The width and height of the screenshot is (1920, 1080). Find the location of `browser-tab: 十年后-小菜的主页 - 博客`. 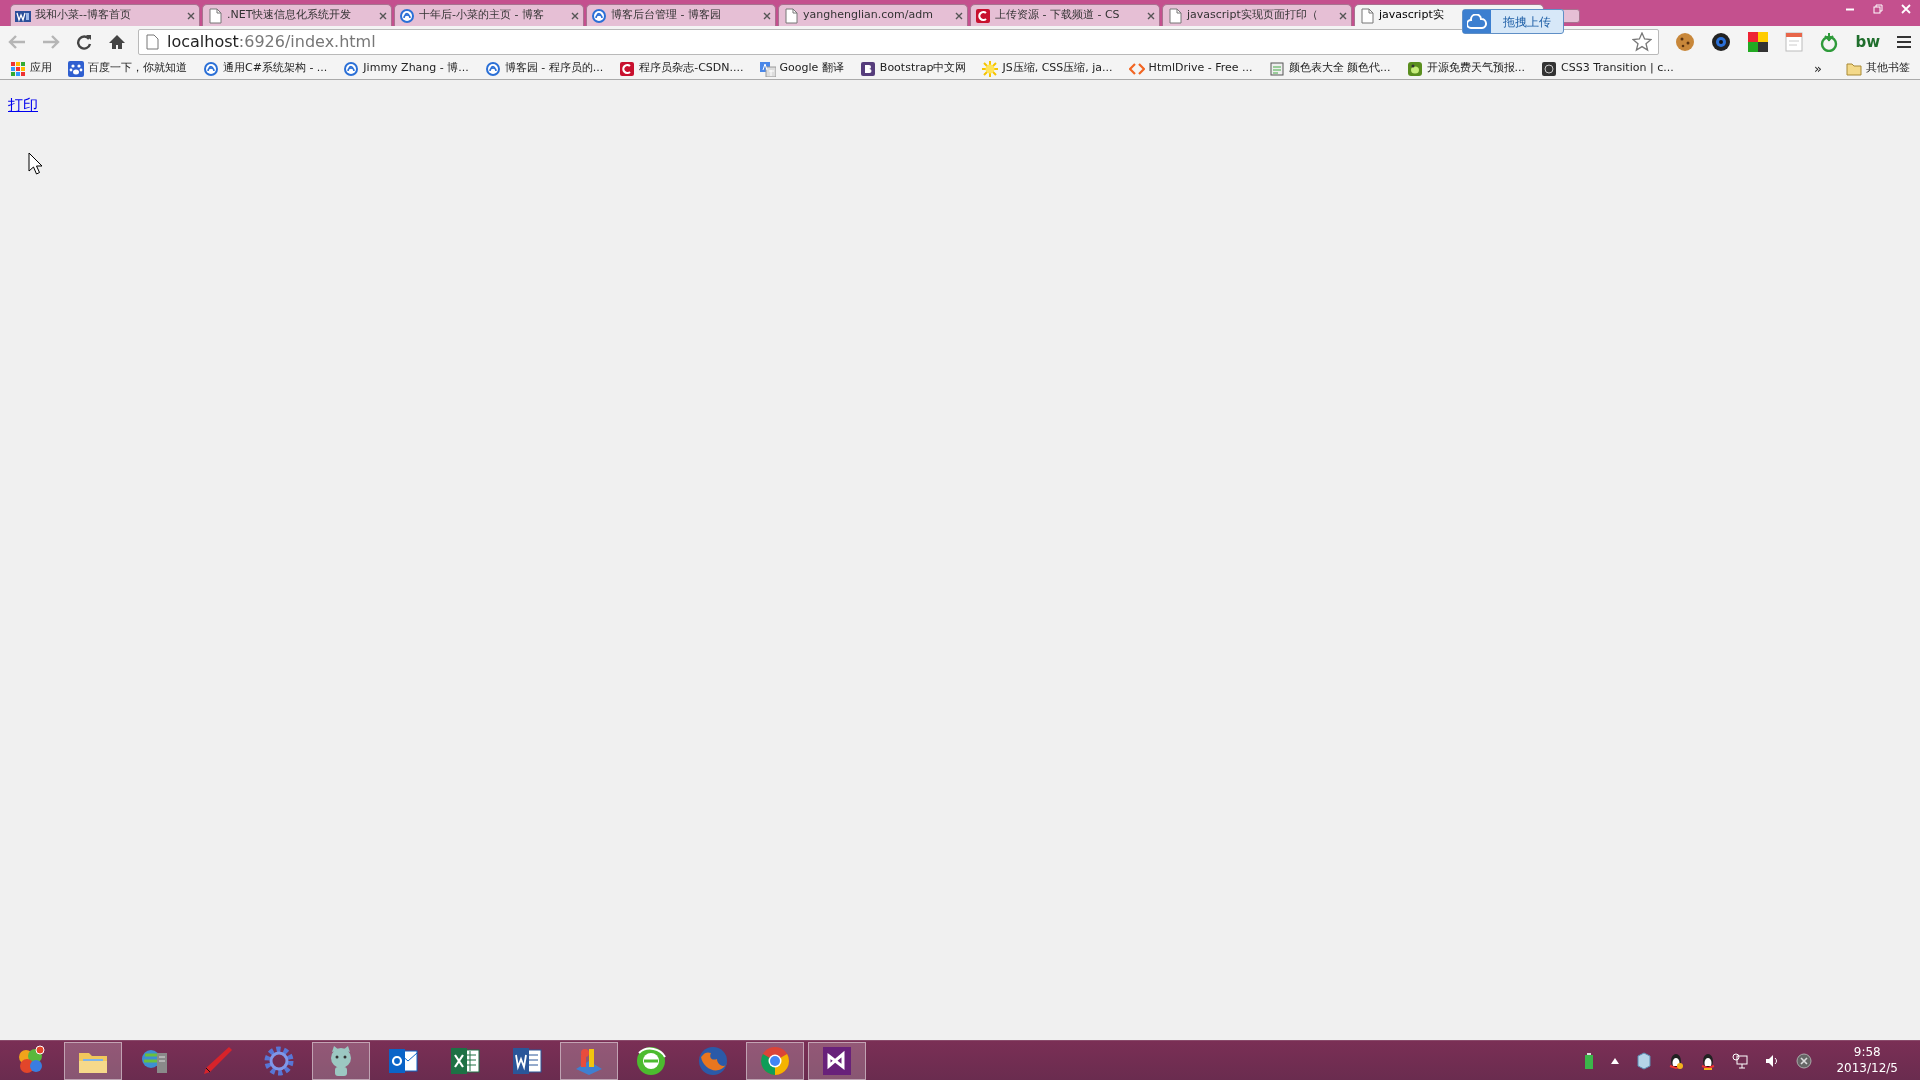

browser-tab: 十年后-小菜的主页 - 博客 is located at coordinates (489, 15).